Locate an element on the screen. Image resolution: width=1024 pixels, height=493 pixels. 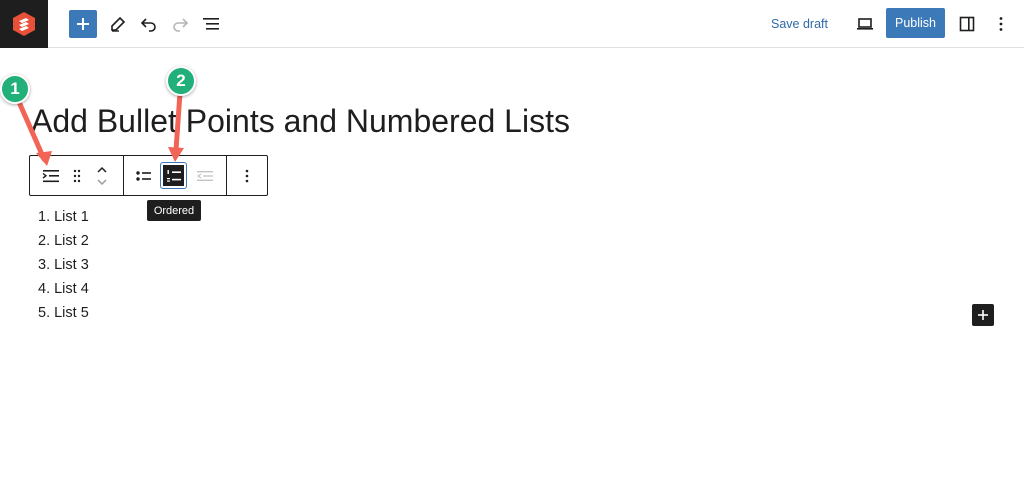
publish-button: Publish is located at coordinates (915, 23).